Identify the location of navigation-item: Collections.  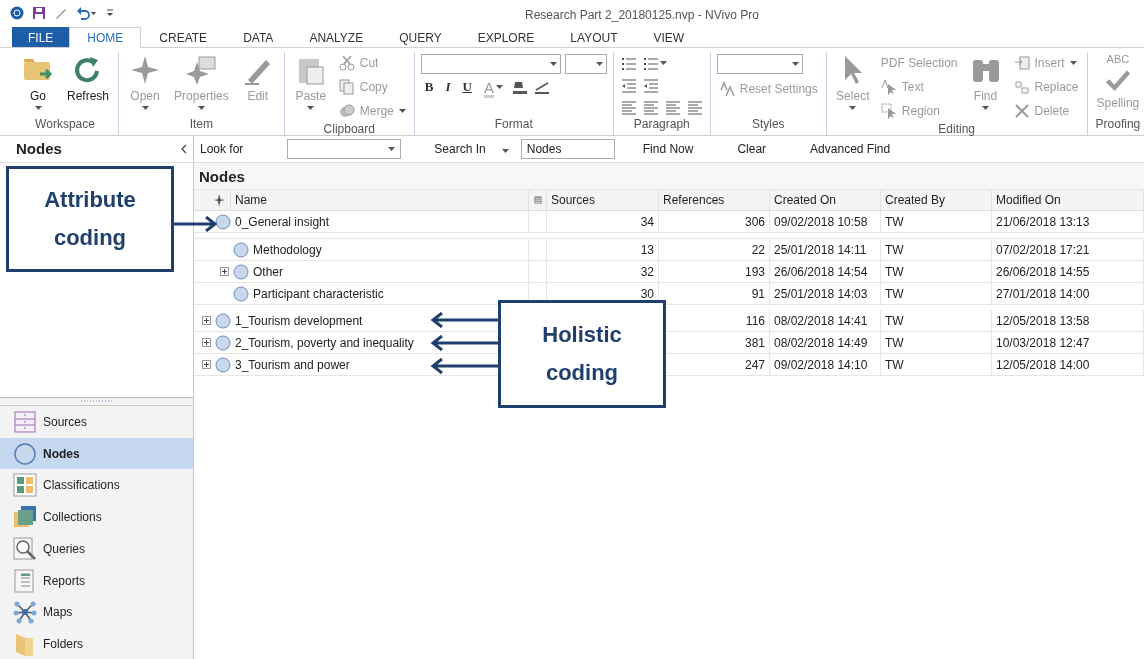
(96, 517).